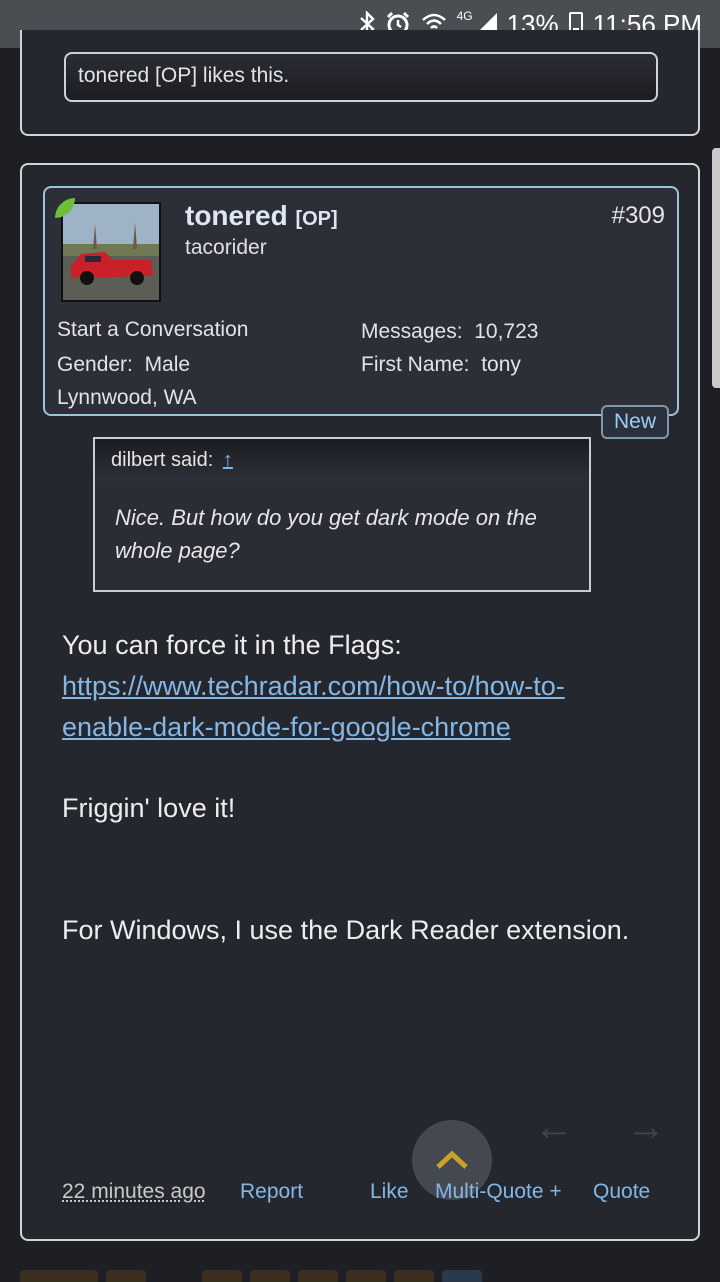 The image size is (720, 1282). What do you see at coordinates (226, 247) in the screenshot?
I see `user-title: tacorider` at bounding box center [226, 247].